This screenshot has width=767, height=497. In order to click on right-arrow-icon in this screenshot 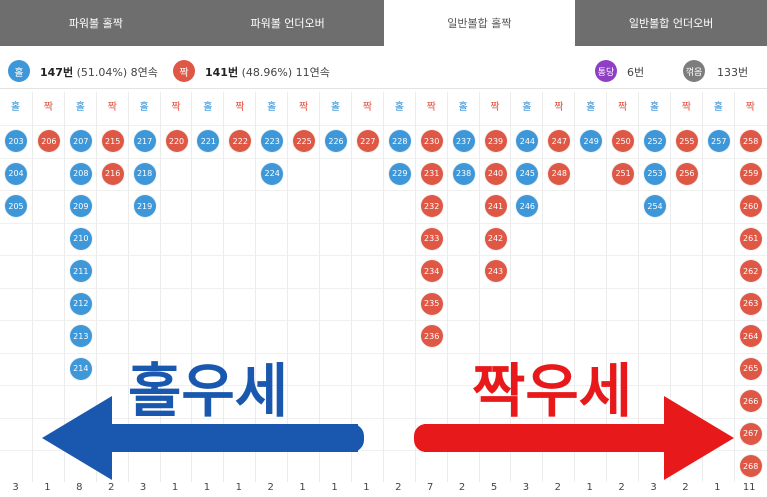, I will do `click(574, 438)`.